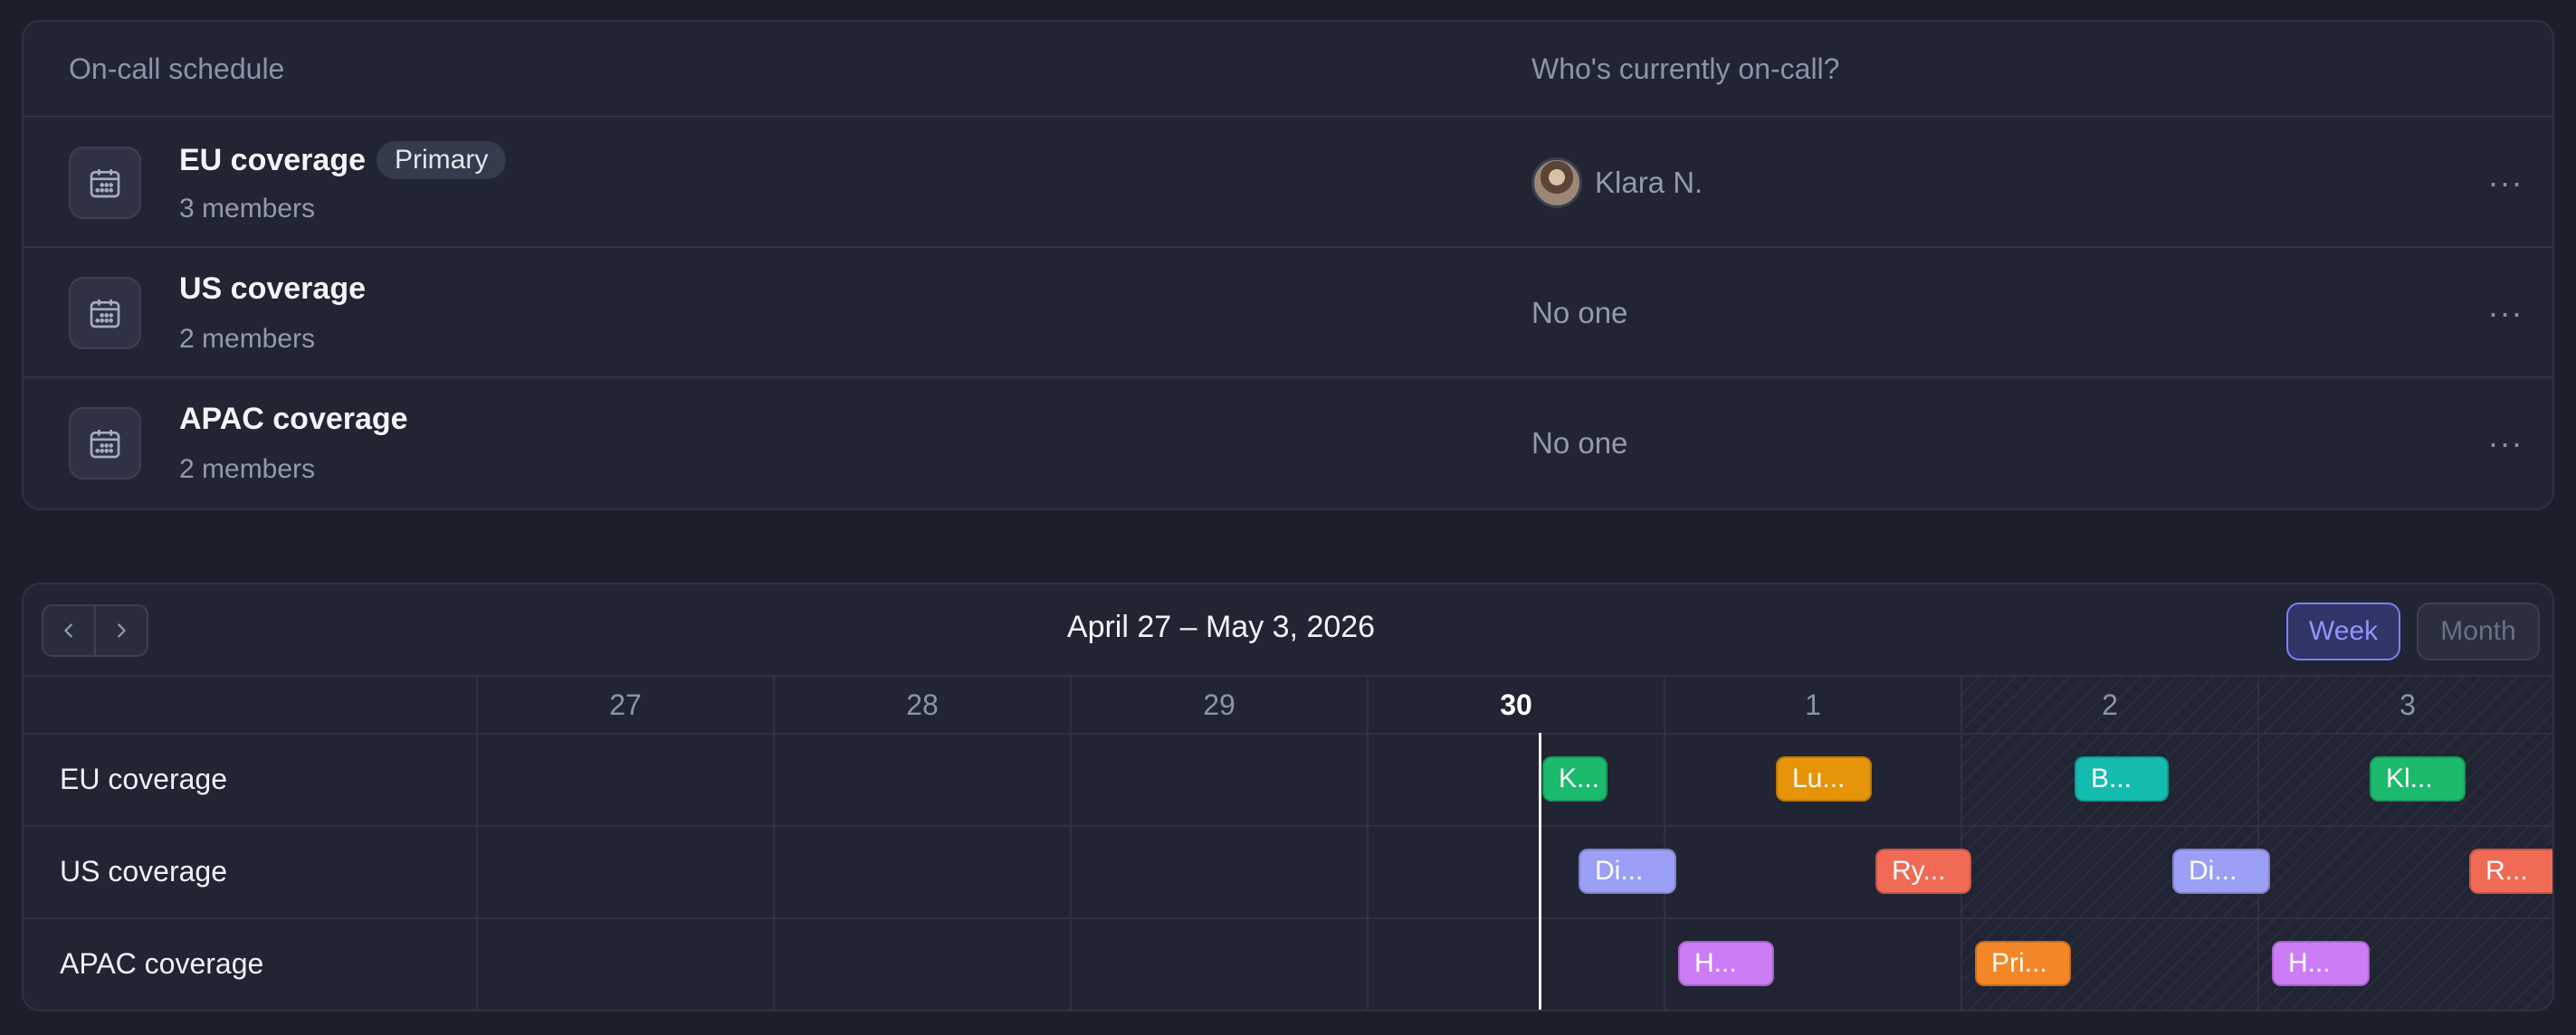  I want to click on schedule-name: APAC coverage, so click(294, 419).